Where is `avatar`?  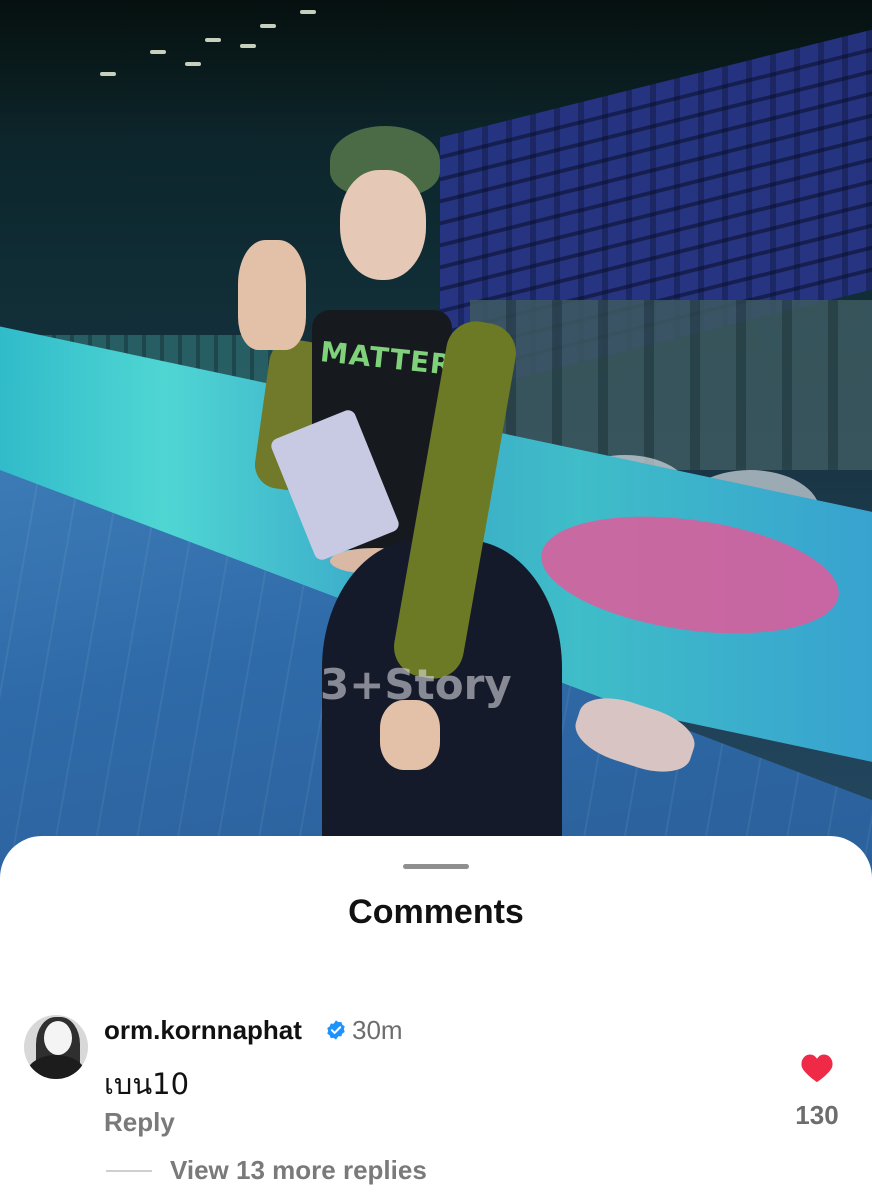 avatar is located at coordinates (56, 1047).